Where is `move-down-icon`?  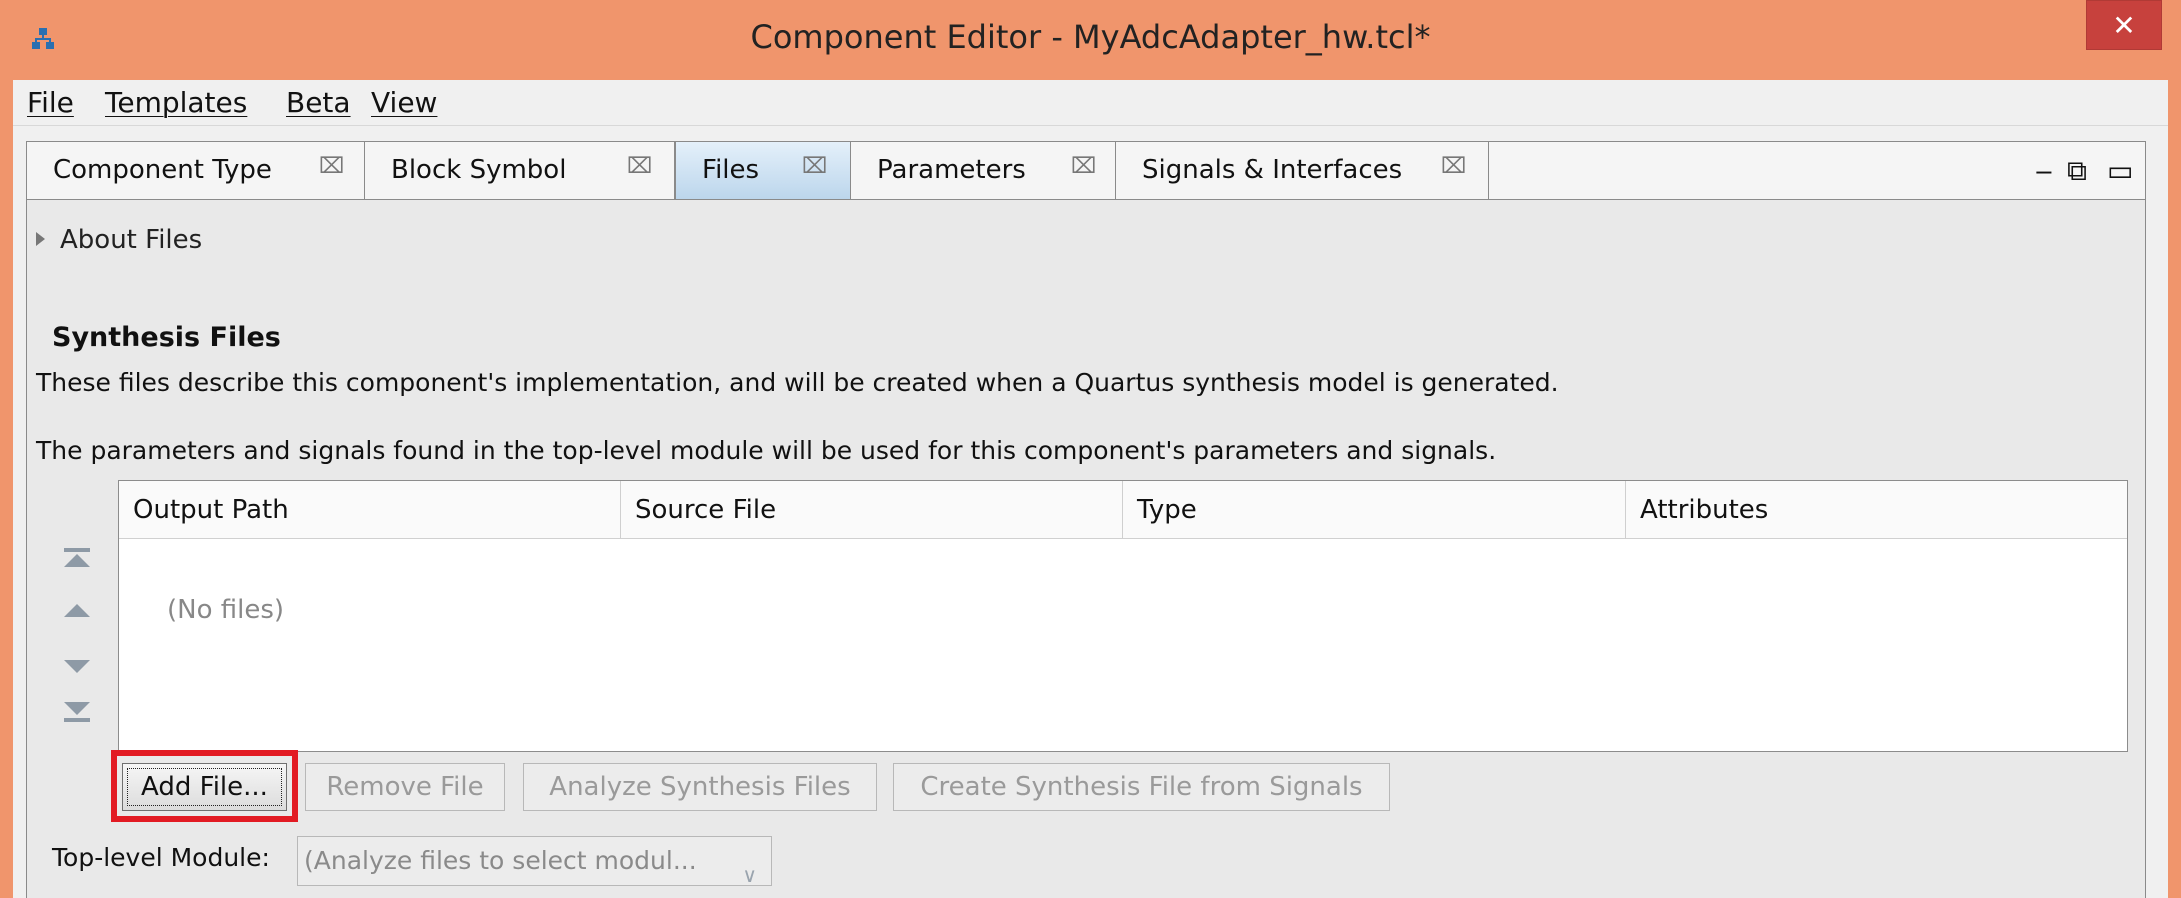 move-down-icon is located at coordinates (77, 668).